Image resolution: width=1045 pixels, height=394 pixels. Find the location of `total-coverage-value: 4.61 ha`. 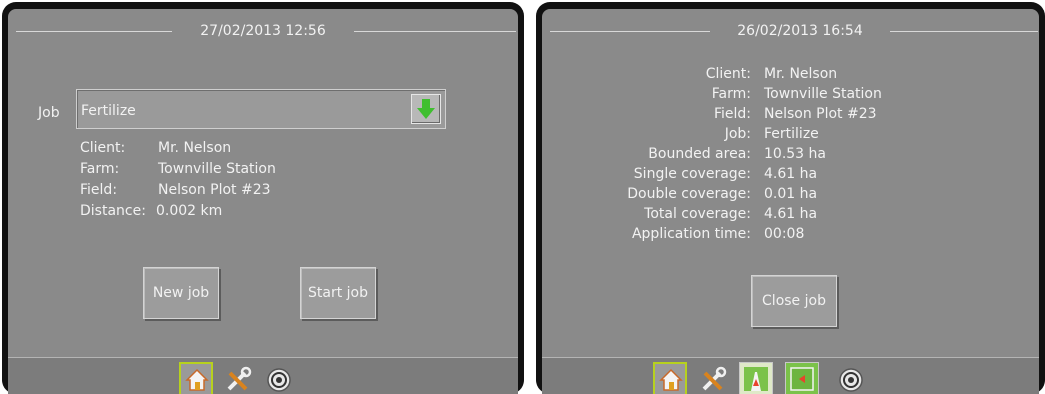

total-coverage-value: 4.61 ha is located at coordinates (791, 214).